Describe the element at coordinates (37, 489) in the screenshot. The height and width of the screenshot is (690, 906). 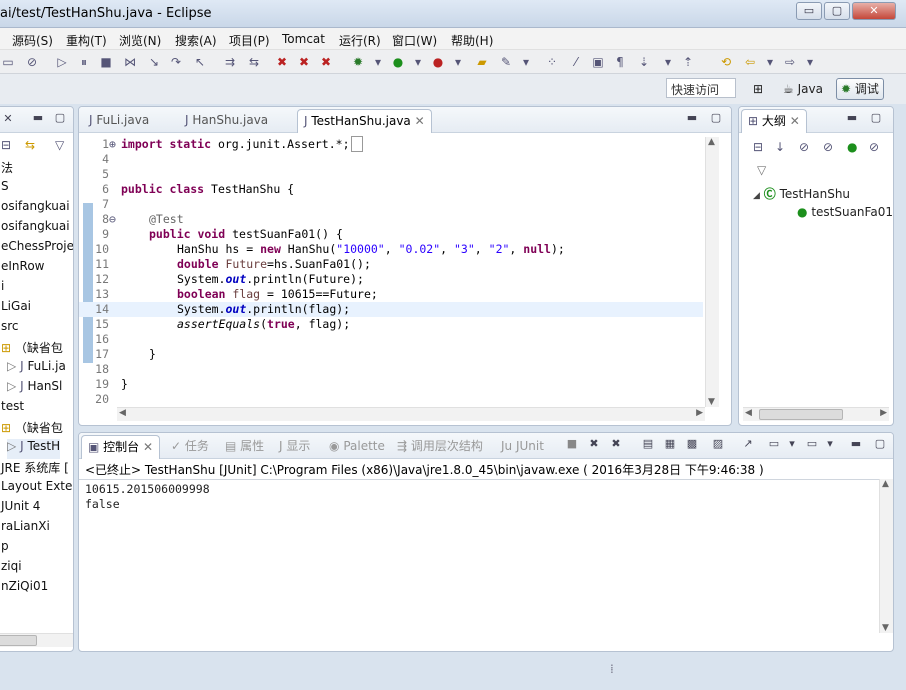
I see `tree-item: Layout Exter` at that location.